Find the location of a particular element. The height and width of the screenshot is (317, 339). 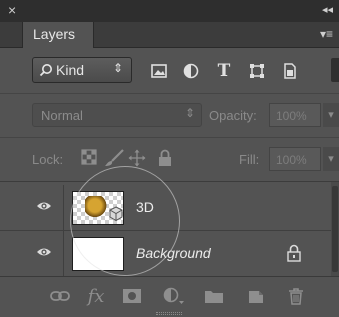

fill-dropdown-icon: ▾ is located at coordinates (331, 159).